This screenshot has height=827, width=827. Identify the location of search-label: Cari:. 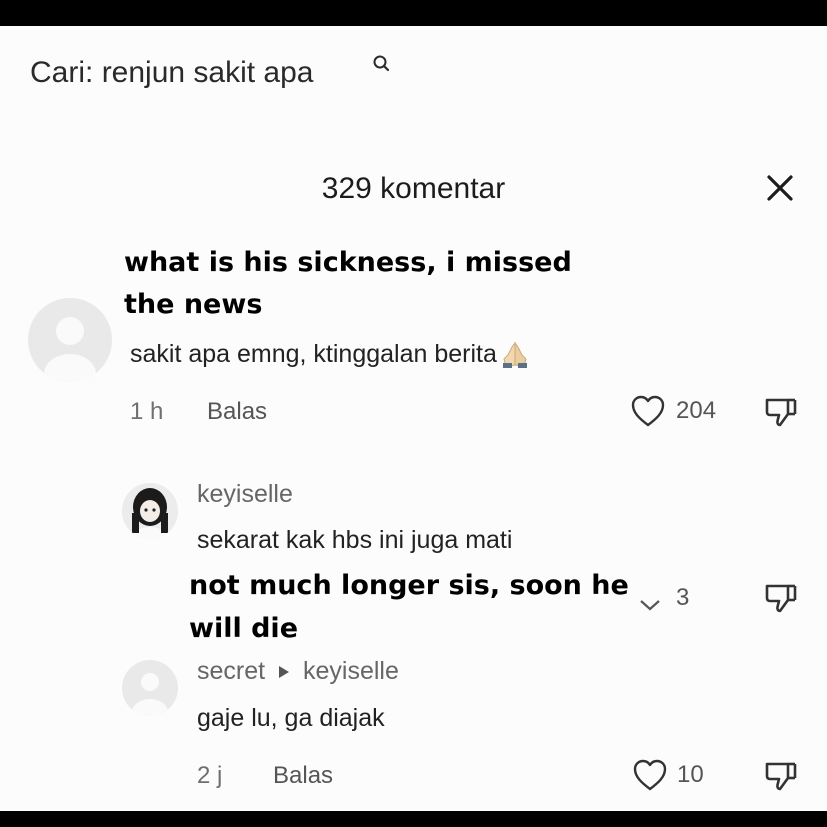
(62, 72).